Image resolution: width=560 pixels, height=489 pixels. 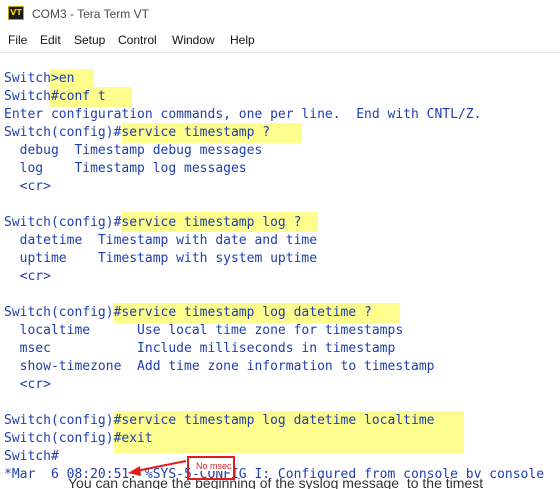 I want to click on annotation-label: No msec, so click(x=214, y=466).